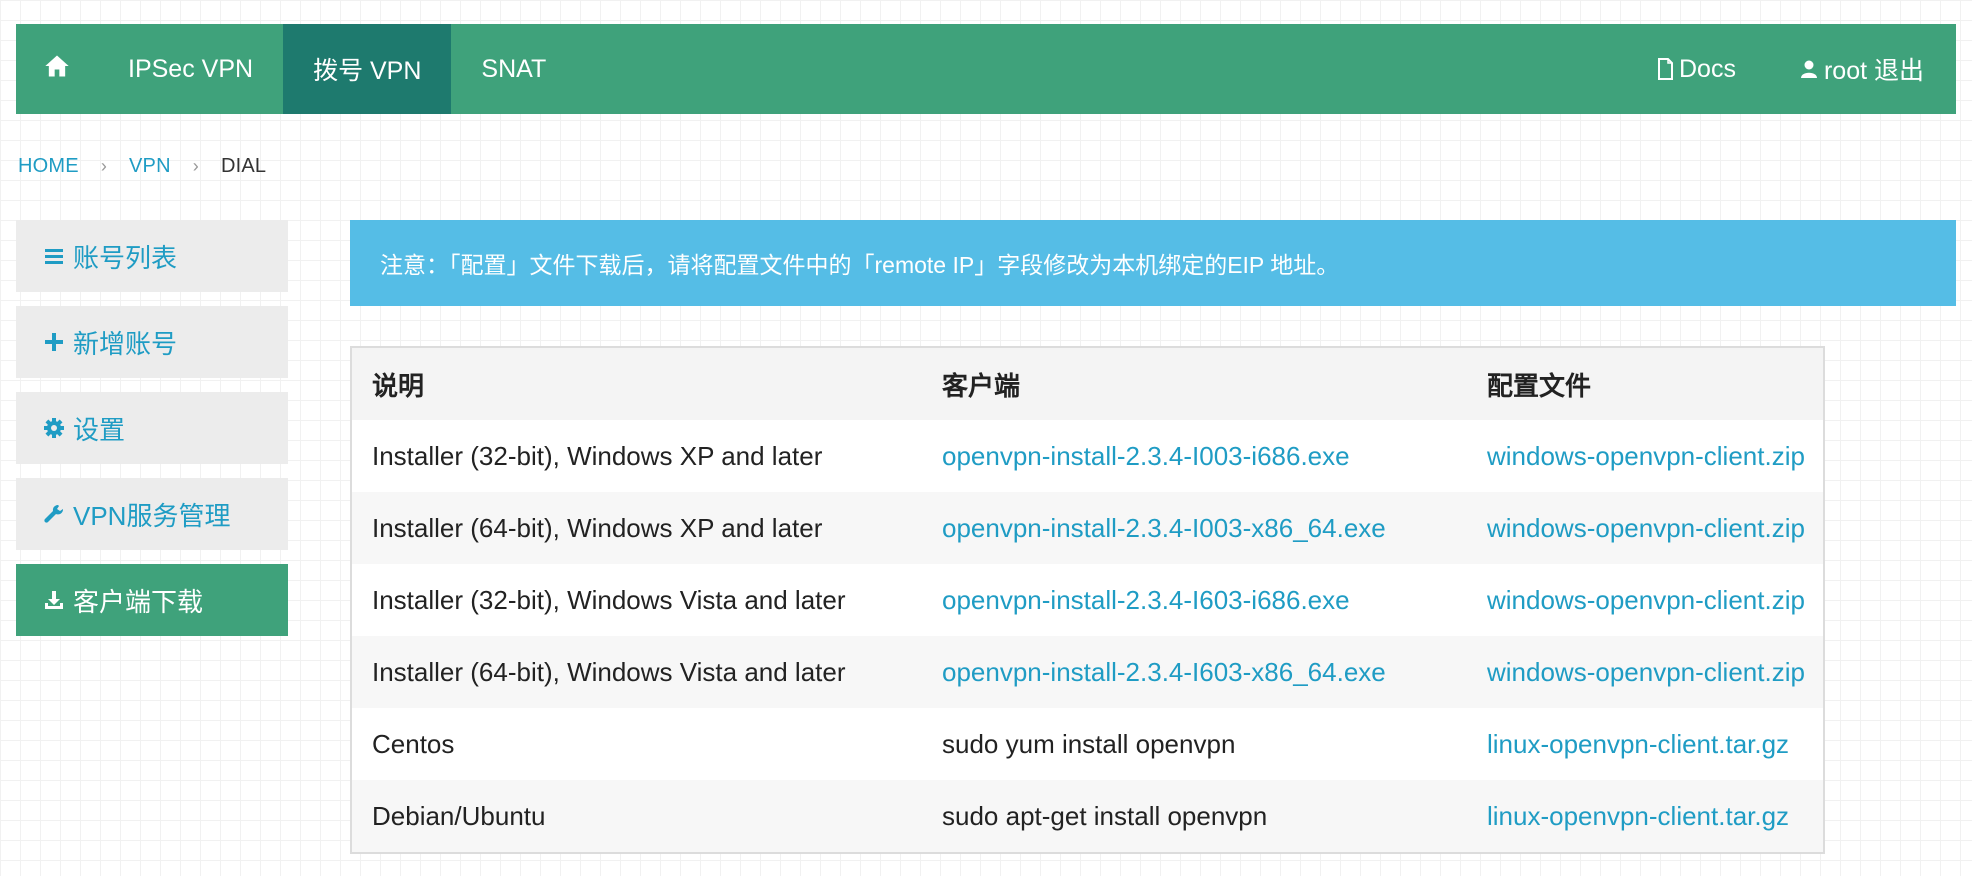  What do you see at coordinates (125, 343) in the screenshot?
I see `sidebar-item-label: 新增账号` at bounding box center [125, 343].